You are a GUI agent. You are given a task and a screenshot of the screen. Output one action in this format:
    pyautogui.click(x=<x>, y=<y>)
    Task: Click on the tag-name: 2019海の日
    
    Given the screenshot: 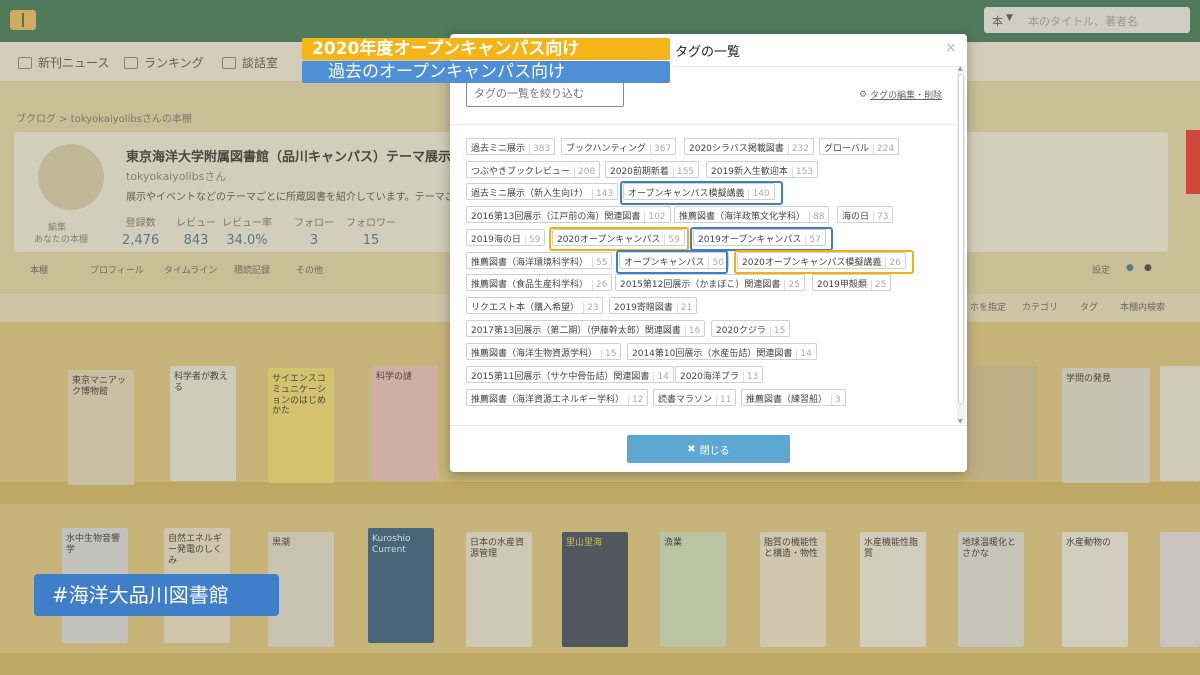 What is the action you would take?
    pyautogui.click(x=496, y=240)
    